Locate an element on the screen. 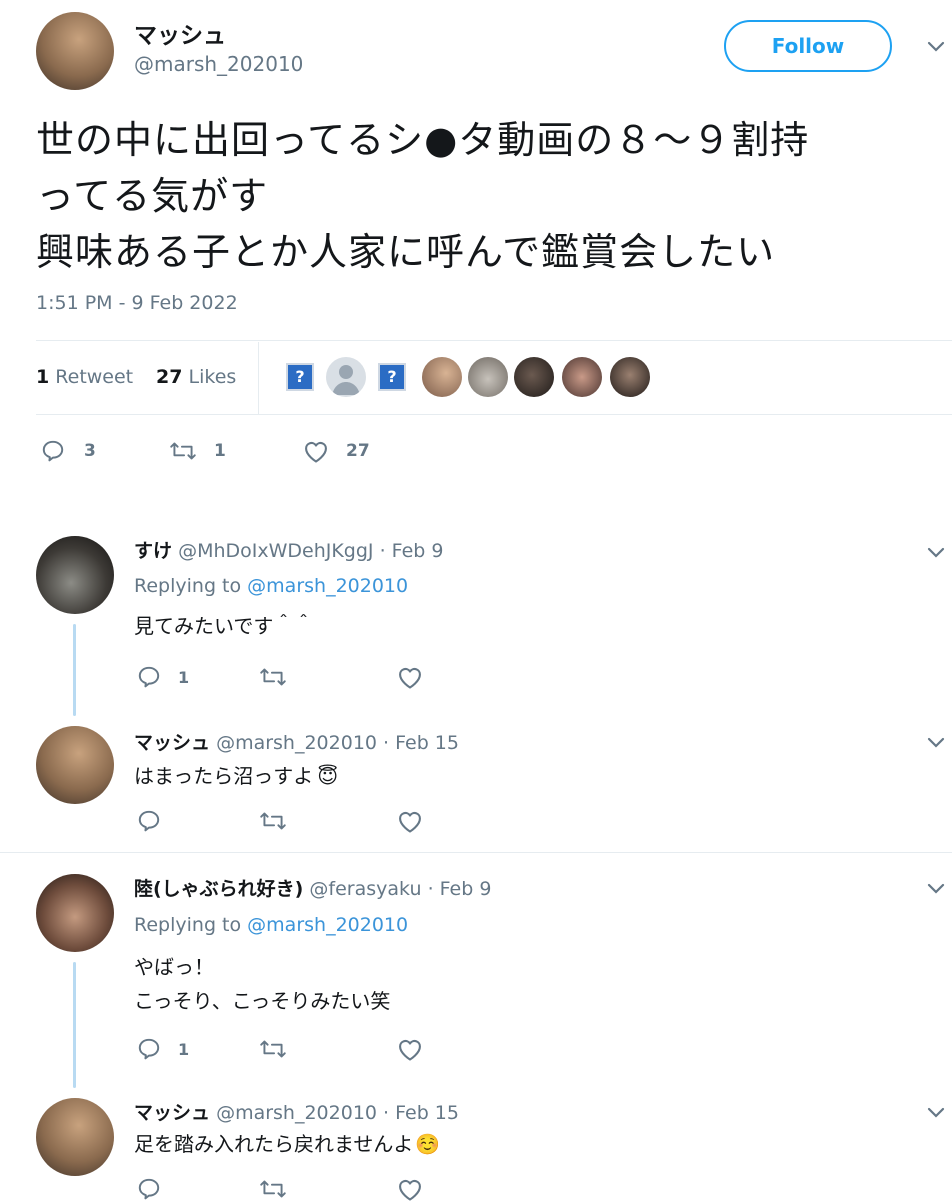  default-user-icon is located at coordinates (346, 380).